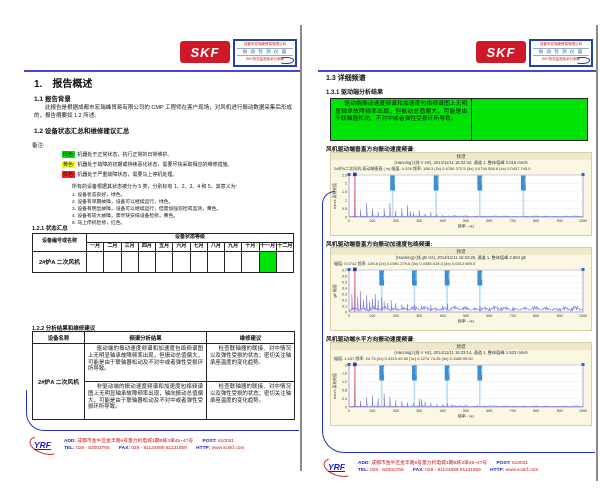  Describe the element at coordinates (82, 131) in the screenshot. I see `section-heading-1-2: 1.2 设备状态汇总和维修建议汇总` at that location.